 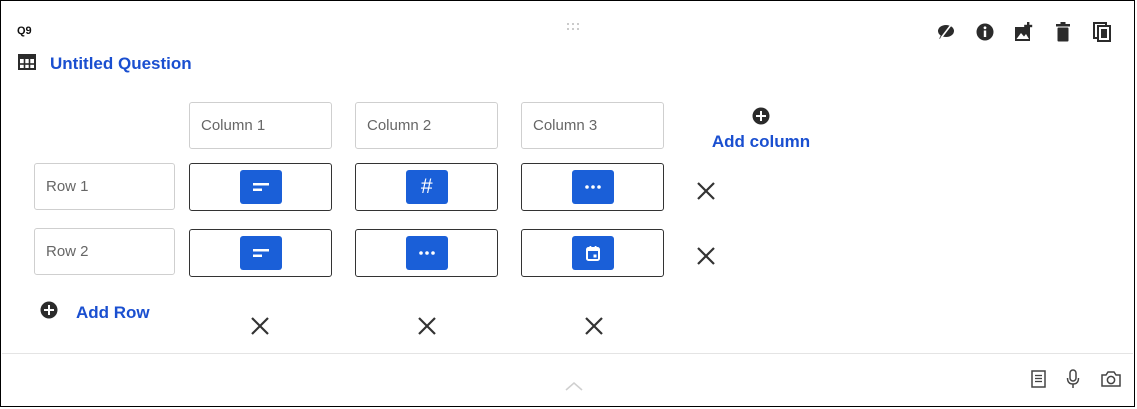 What do you see at coordinates (104, 186) in the screenshot?
I see `row-1-input: Row 1` at bounding box center [104, 186].